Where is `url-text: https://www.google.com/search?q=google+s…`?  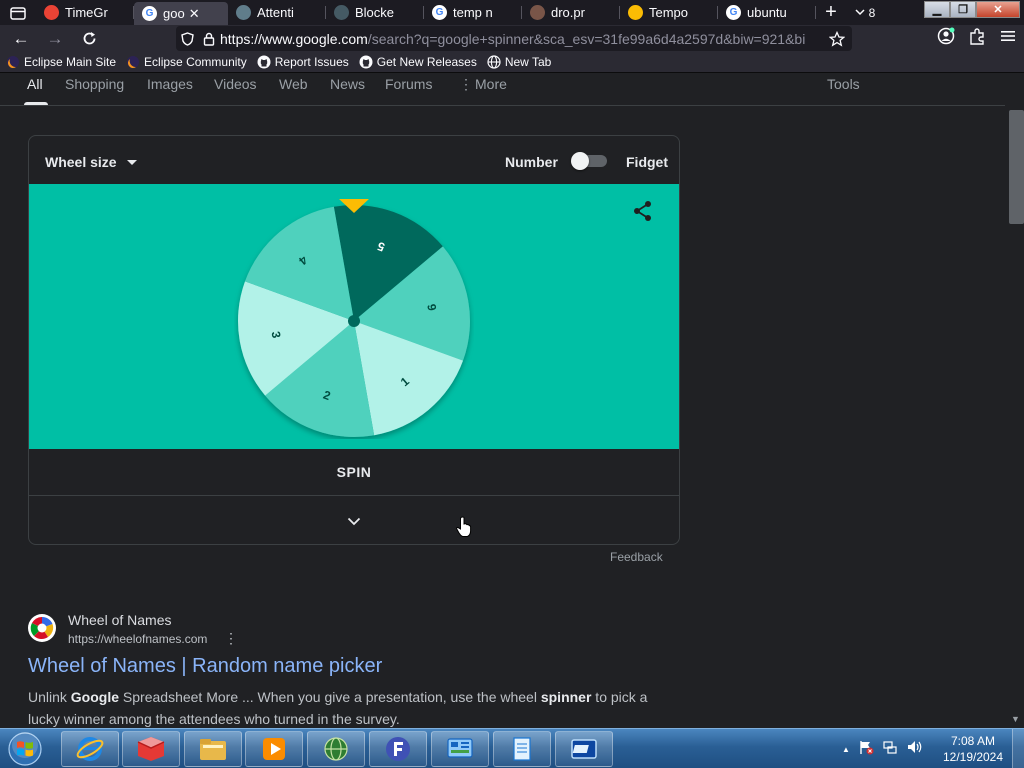 url-text: https://www.google.com/search?q=google+s… is located at coordinates (521, 39).